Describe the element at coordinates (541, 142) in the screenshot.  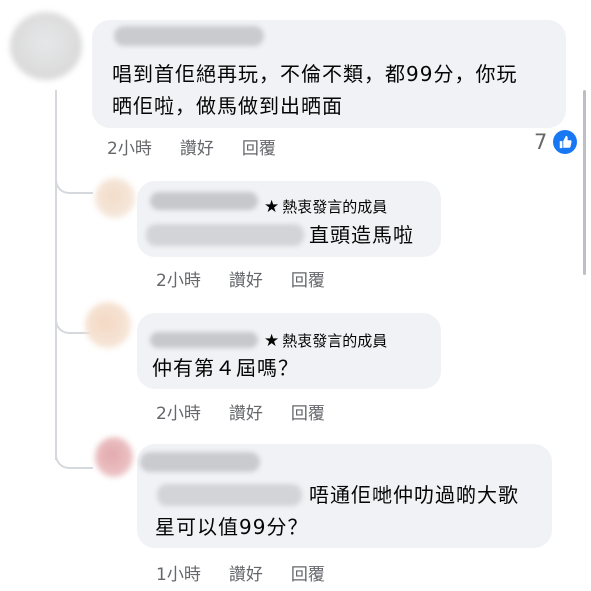
I see `reaction-count: 7` at that location.